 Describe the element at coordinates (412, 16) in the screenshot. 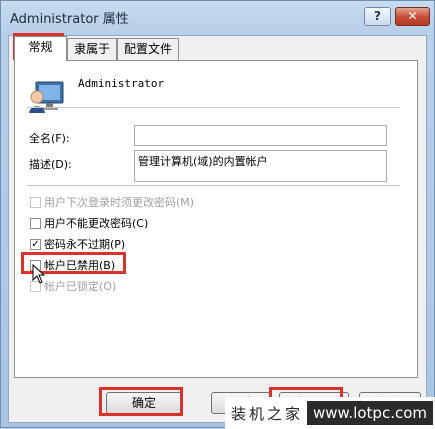

I see `close-button: ✕` at that location.